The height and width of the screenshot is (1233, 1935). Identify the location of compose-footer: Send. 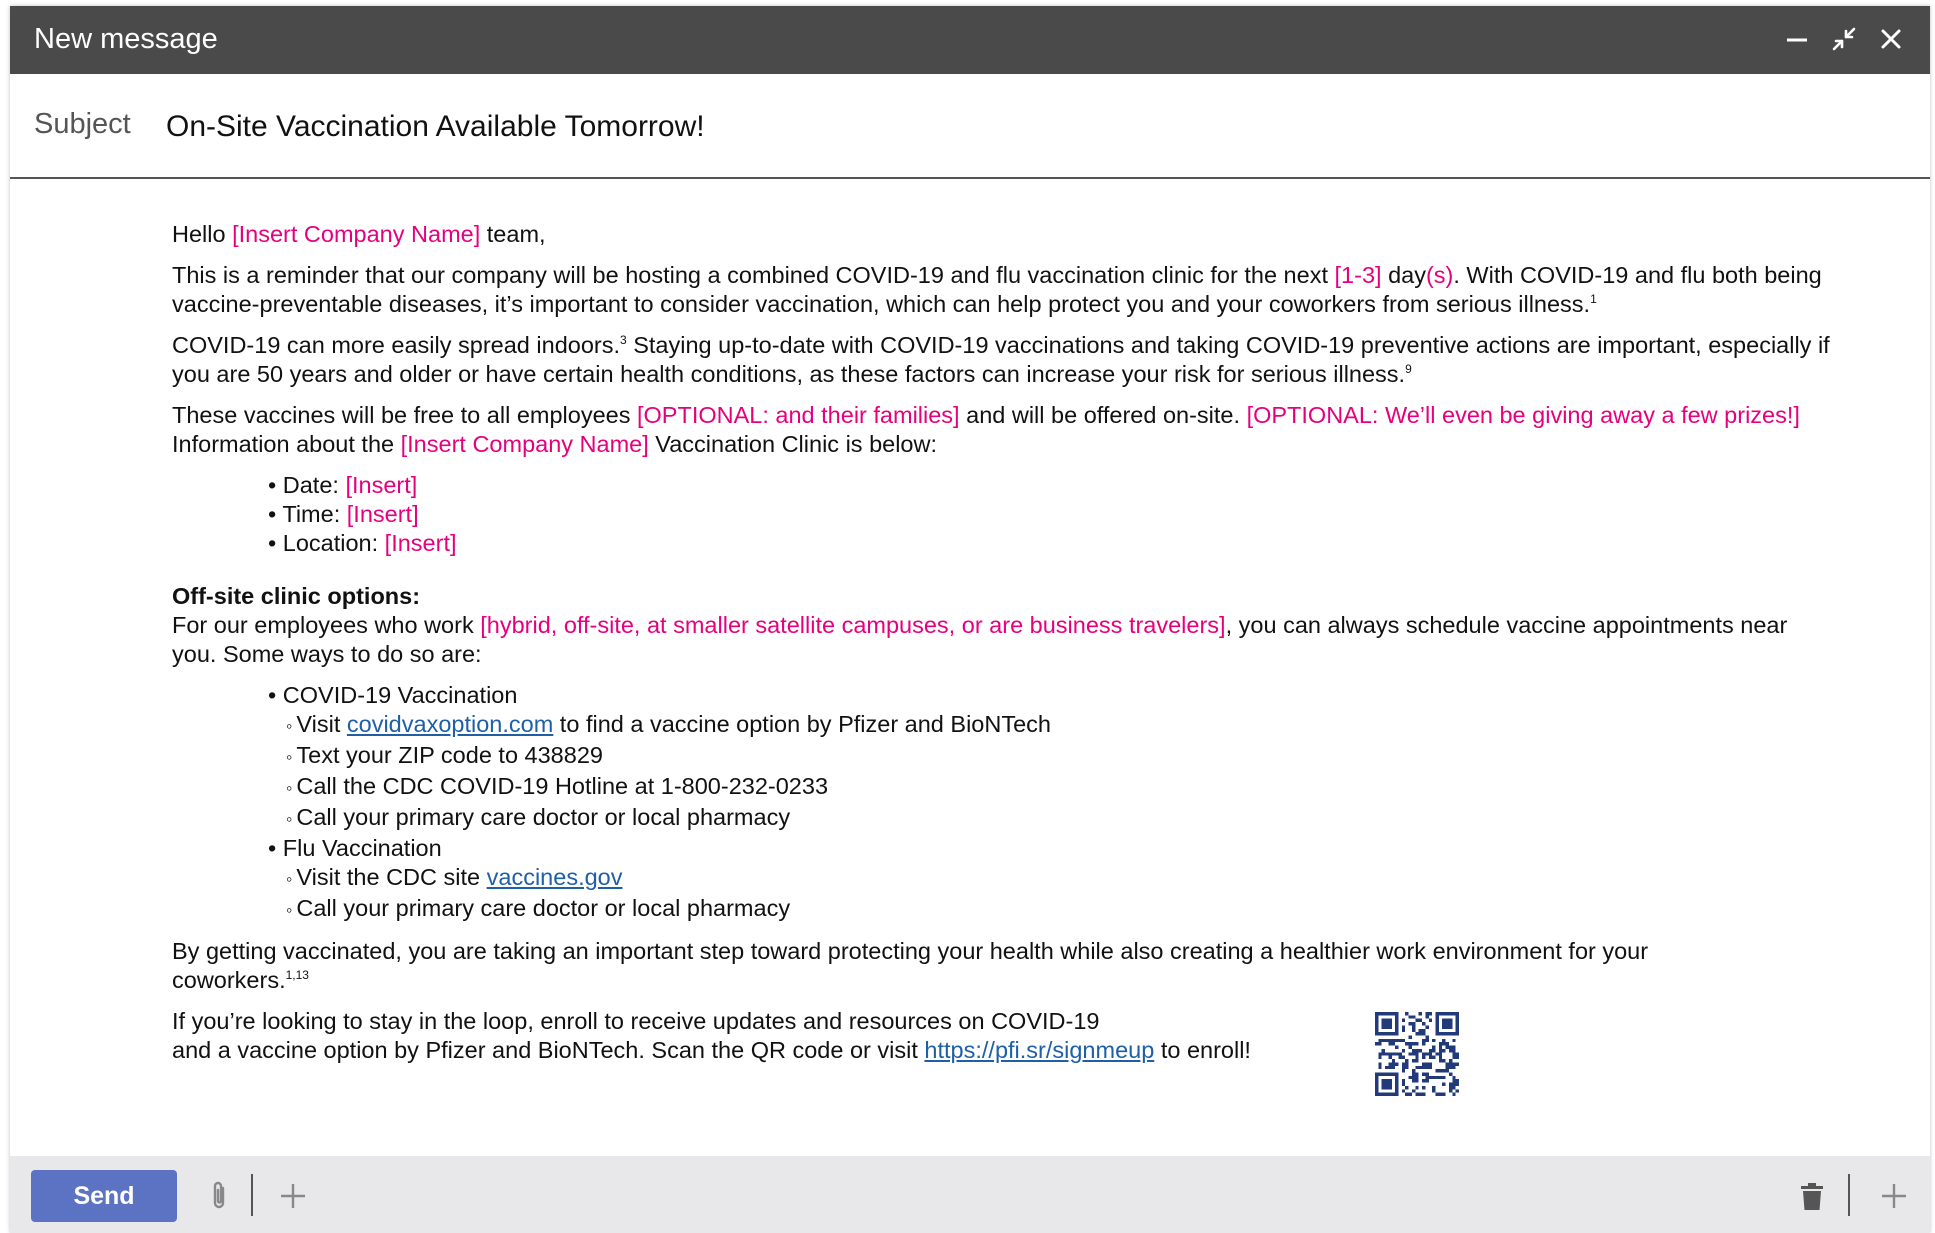
(970, 1194).